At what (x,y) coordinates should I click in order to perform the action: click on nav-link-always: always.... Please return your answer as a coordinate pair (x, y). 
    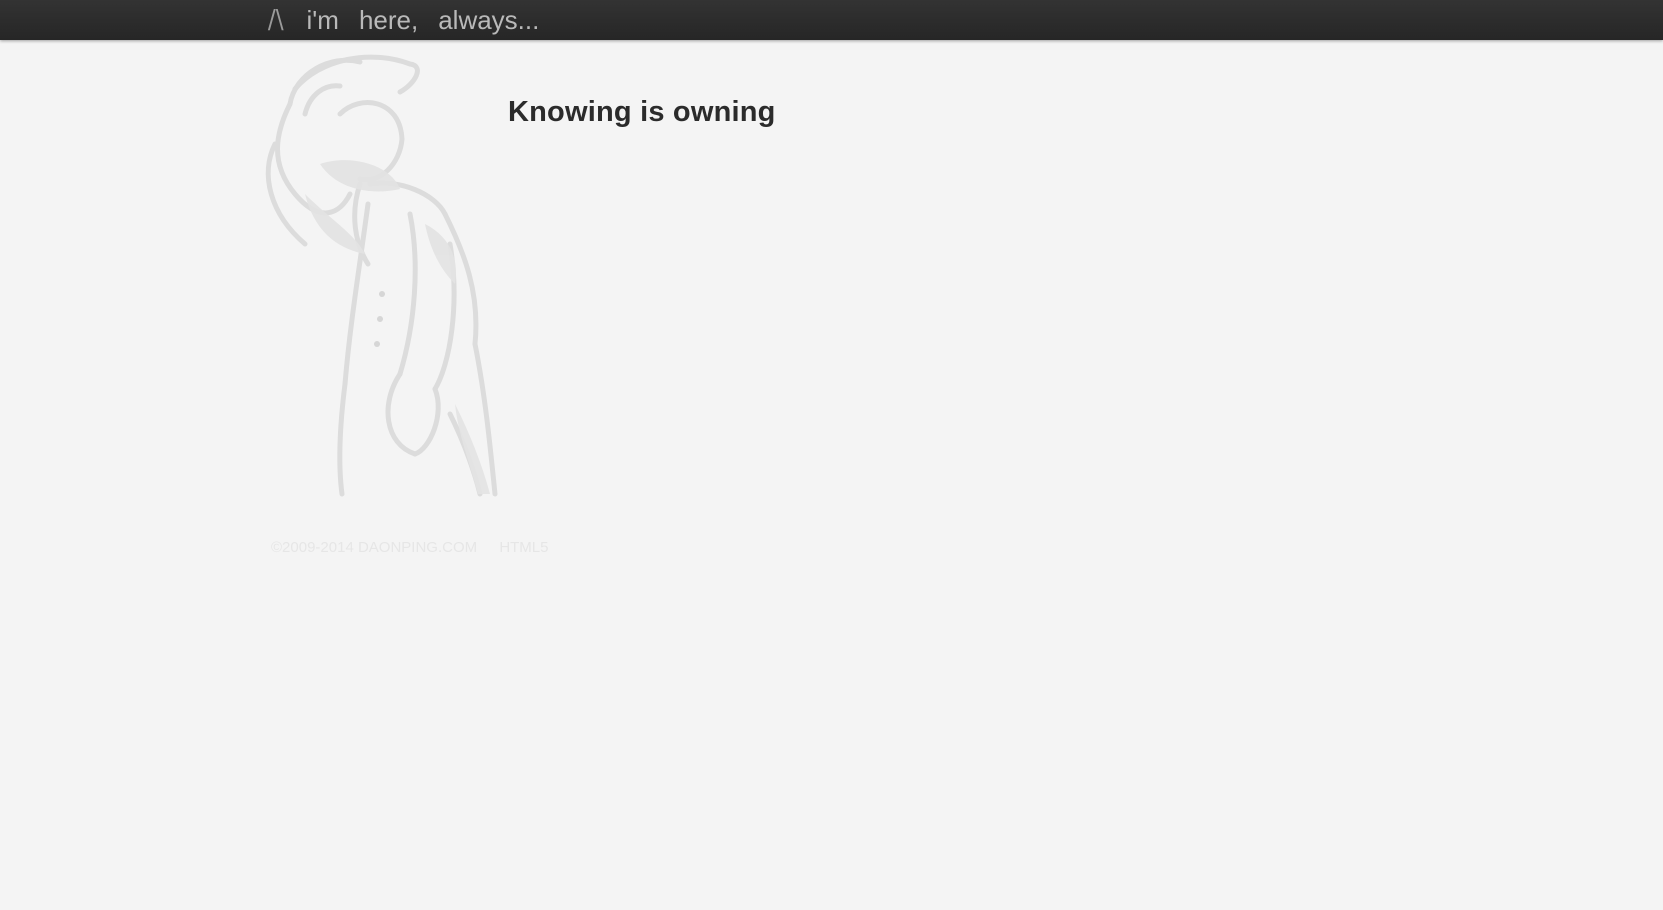
    Looking at the image, I should click on (488, 20).